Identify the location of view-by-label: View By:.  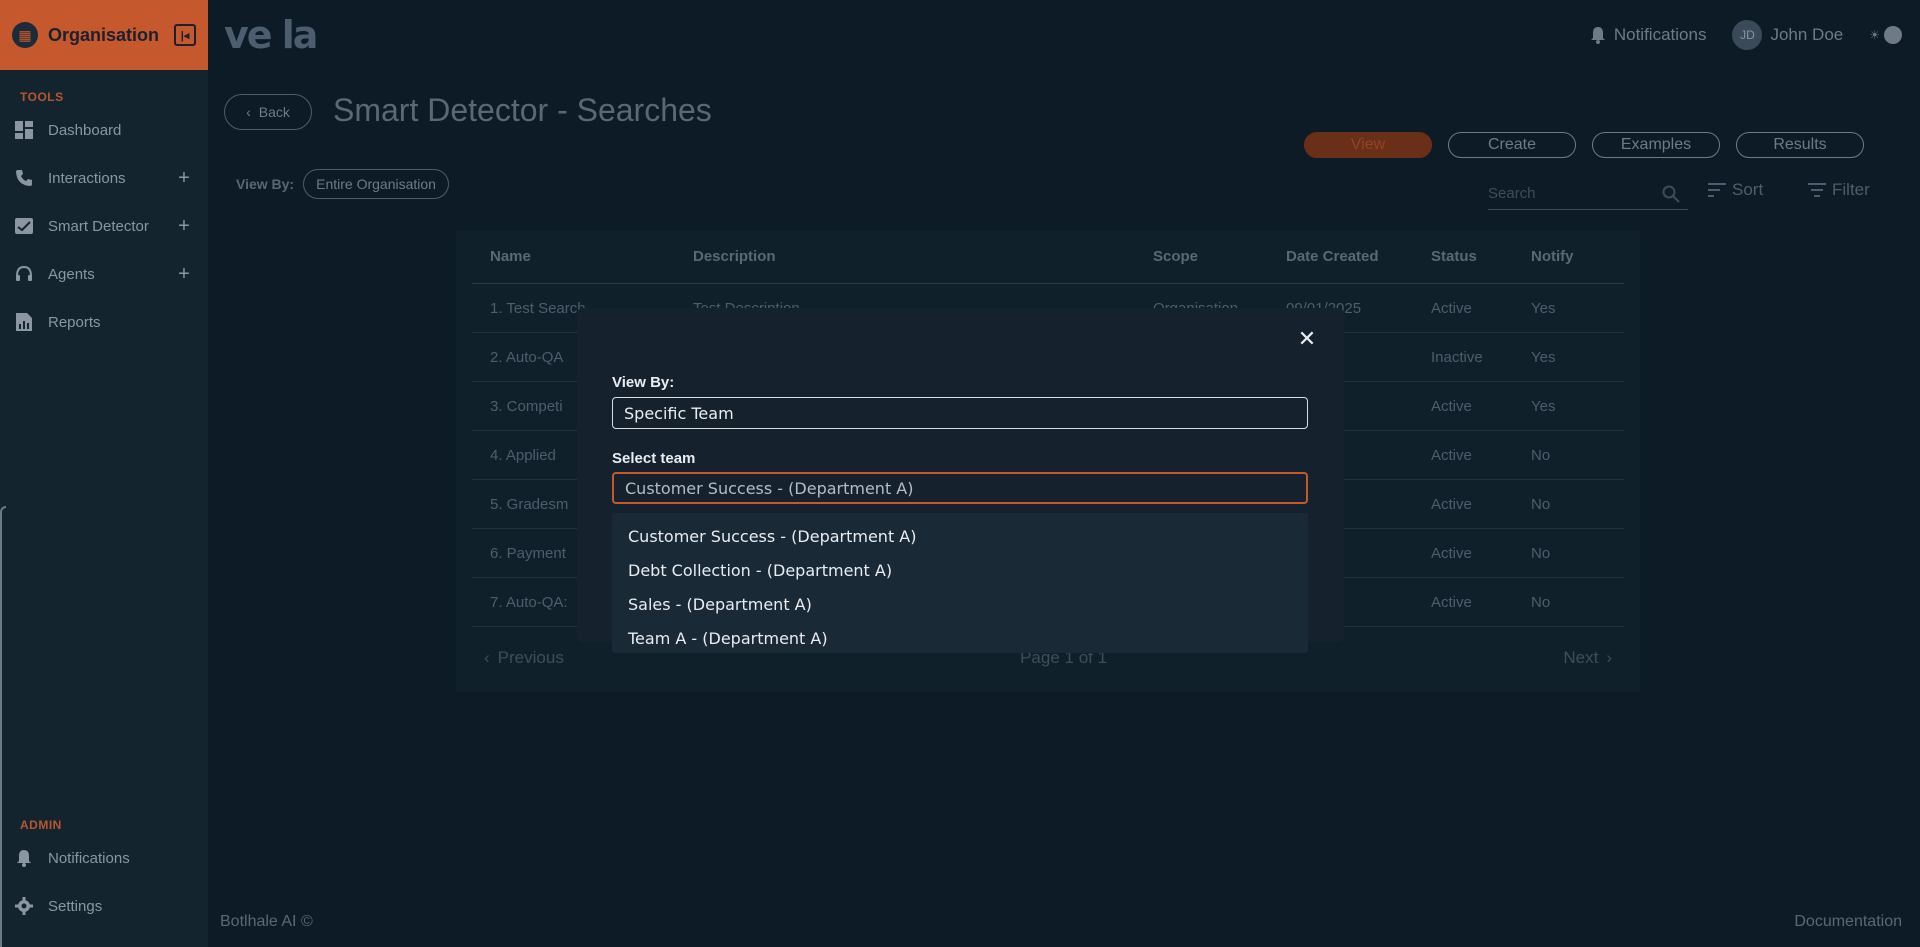
(265, 184).